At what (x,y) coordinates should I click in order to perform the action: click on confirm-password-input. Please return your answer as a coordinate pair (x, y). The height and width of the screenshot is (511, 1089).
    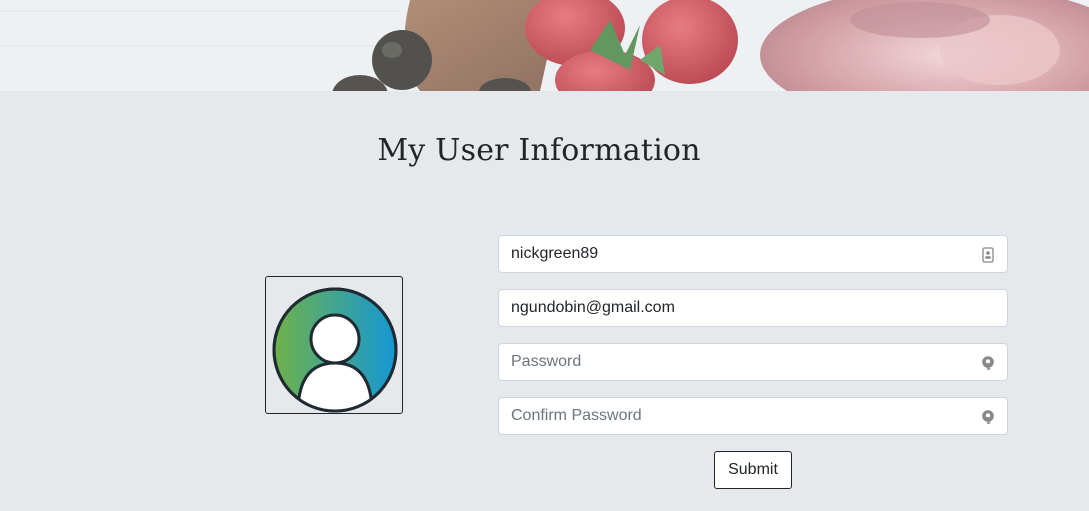
    Looking at the image, I should click on (753, 416).